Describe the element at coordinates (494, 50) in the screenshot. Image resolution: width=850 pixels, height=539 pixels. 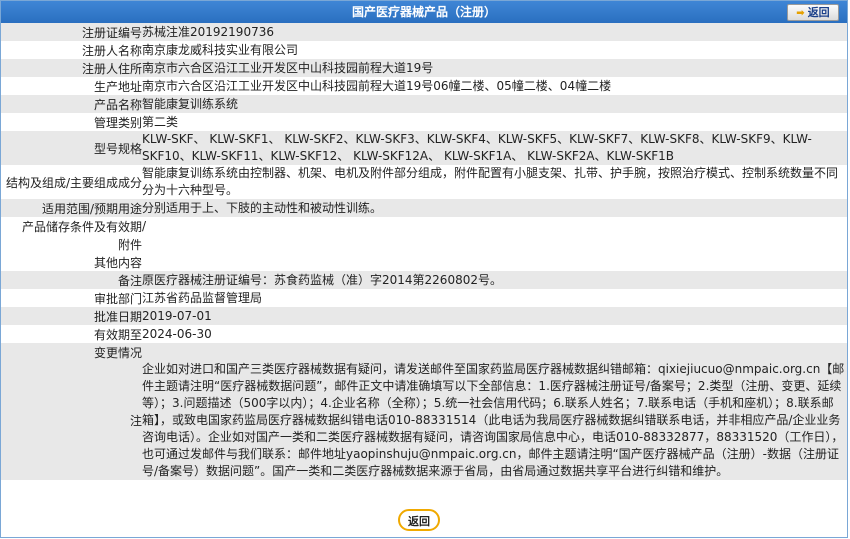
I see `value-registrant-name: 南京康龙威科技实业有限公司` at that location.